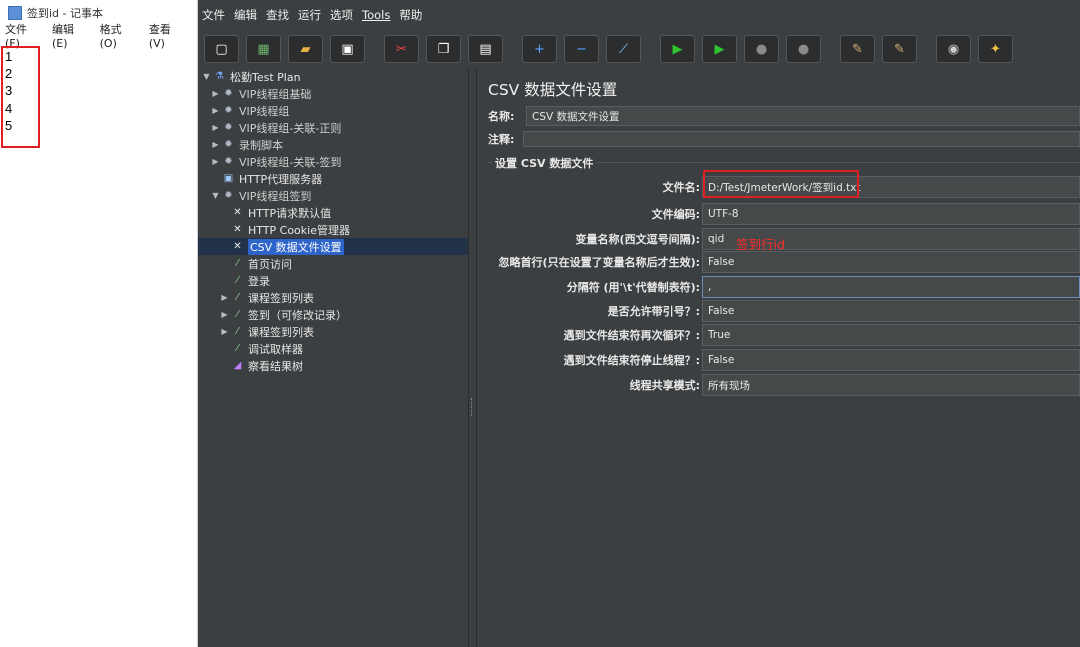 Image resolution: width=1080 pixels, height=647 pixels. Describe the element at coordinates (501, 139) in the screenshot. I see `comment-label: 注释:` at that location.